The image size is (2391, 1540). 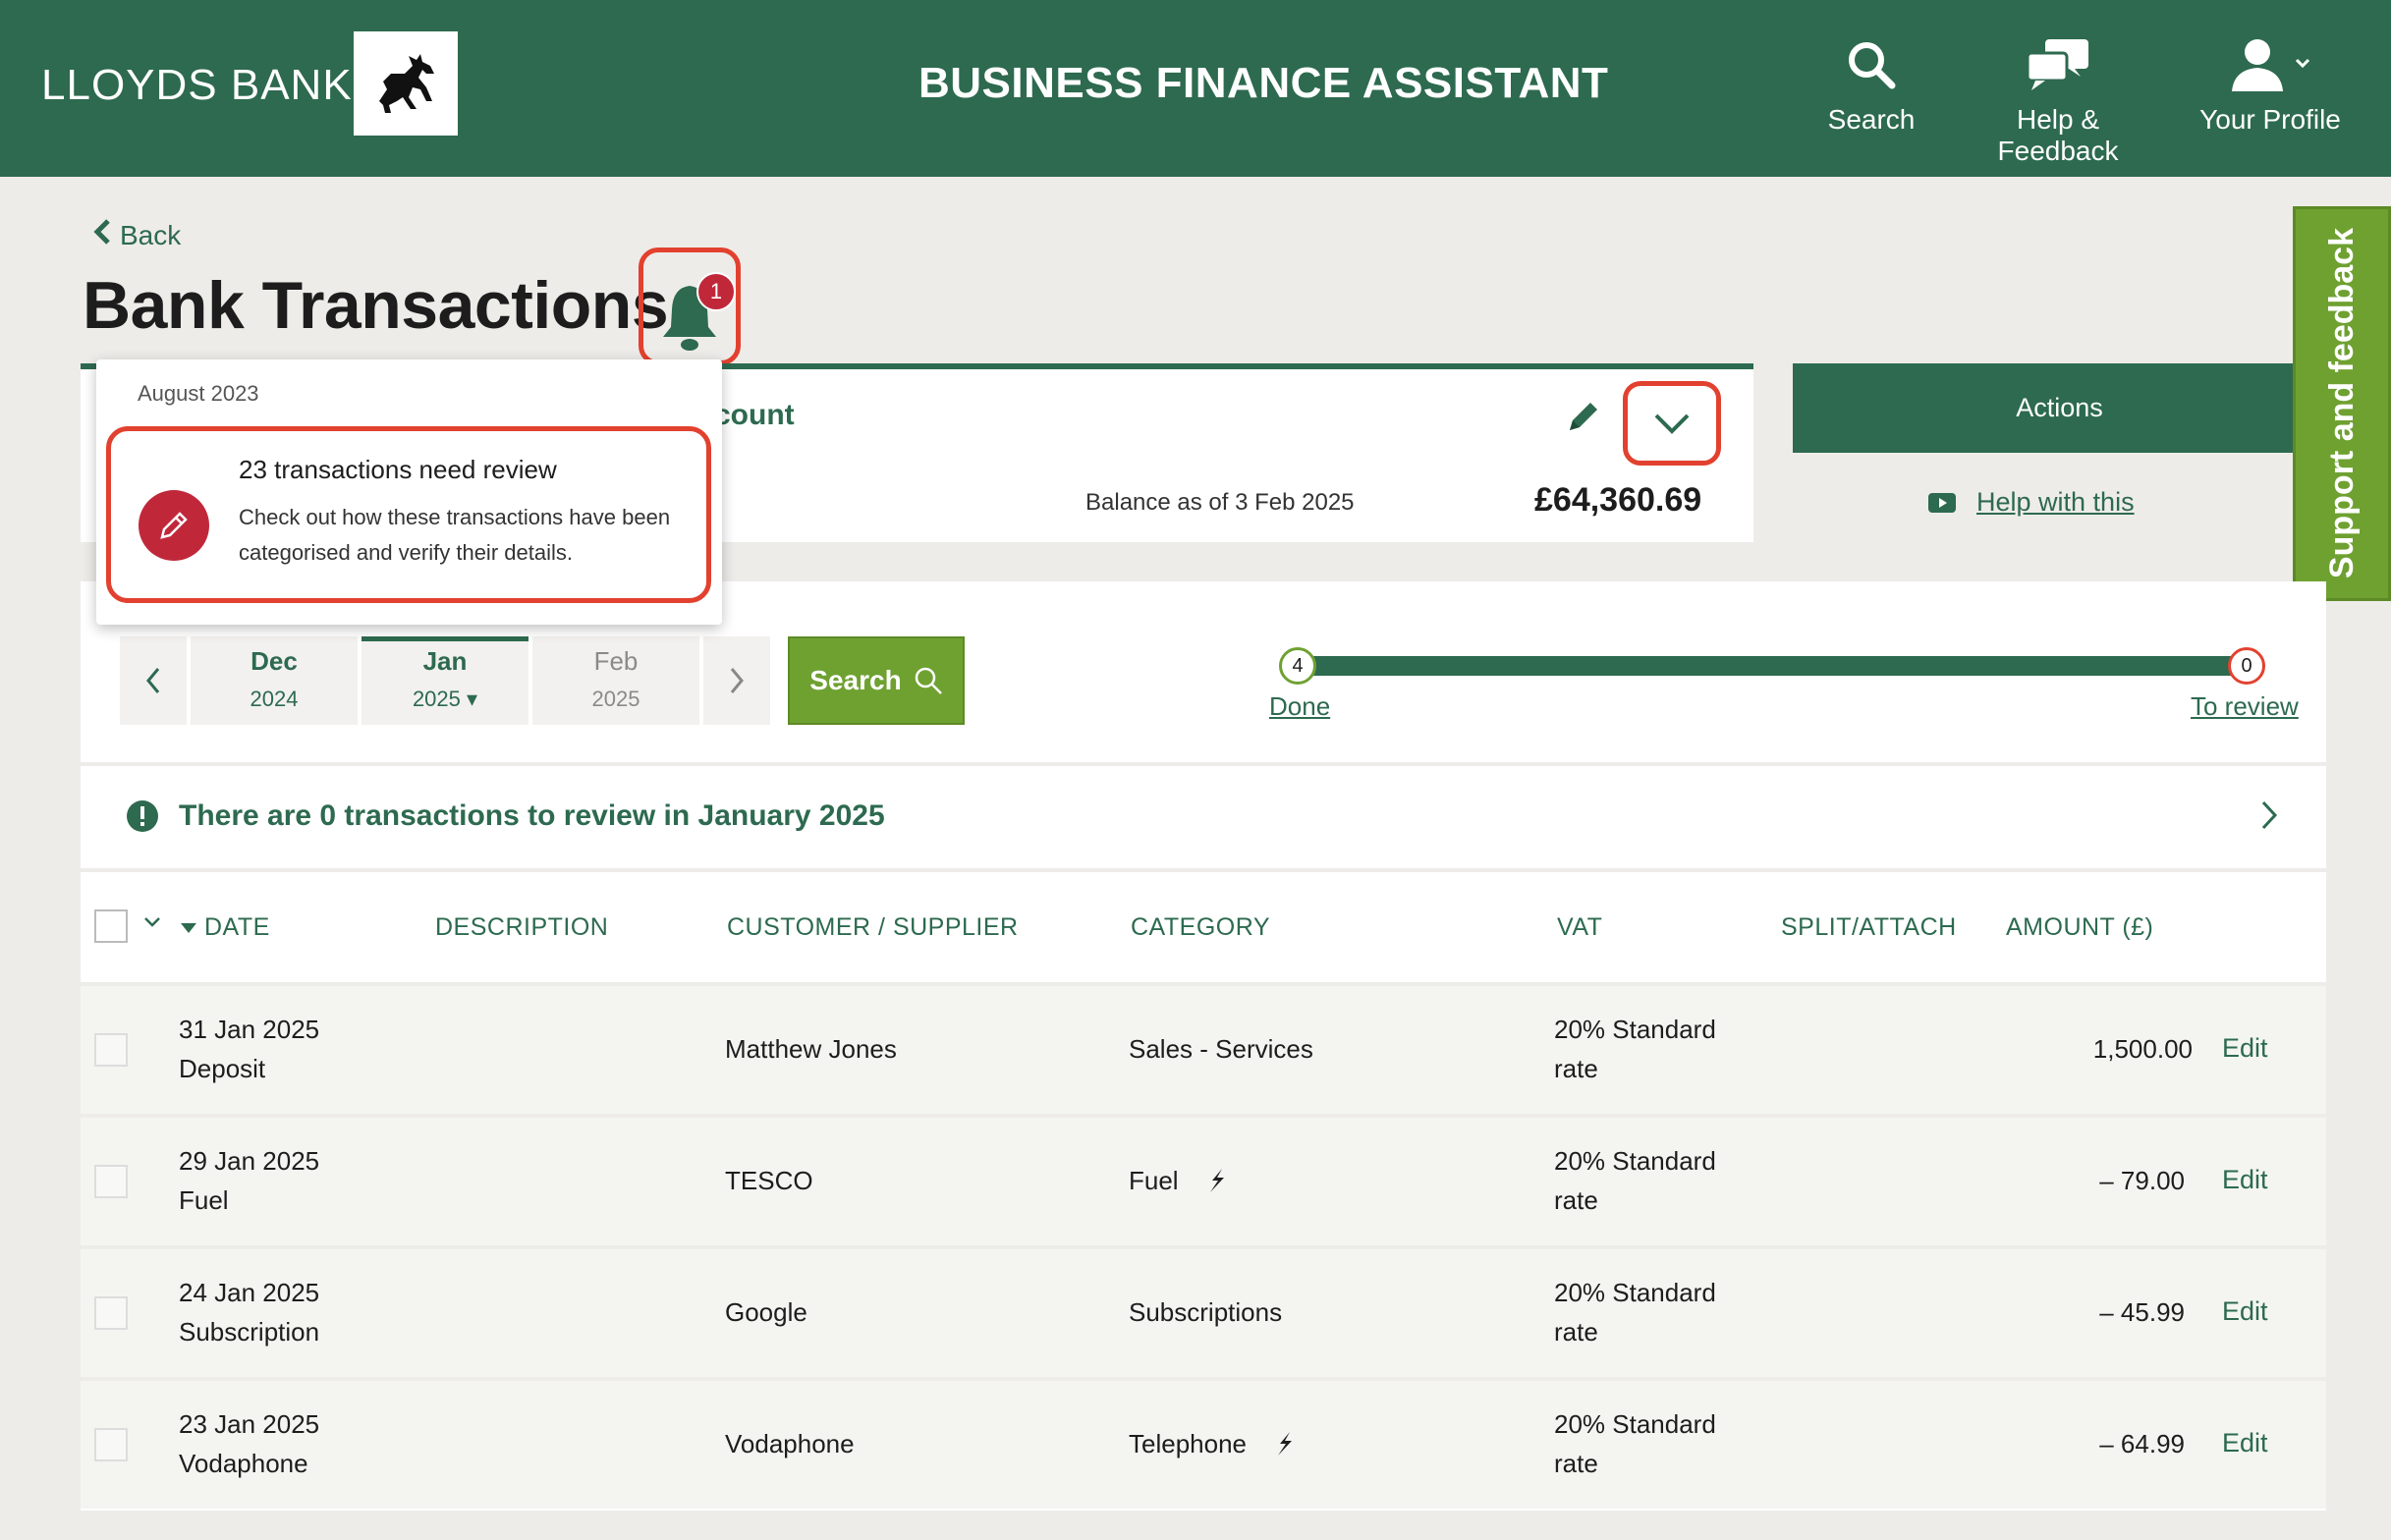 I want to click on row-customer-supplier: Matthew Jones, so click(x=811, y=1049).